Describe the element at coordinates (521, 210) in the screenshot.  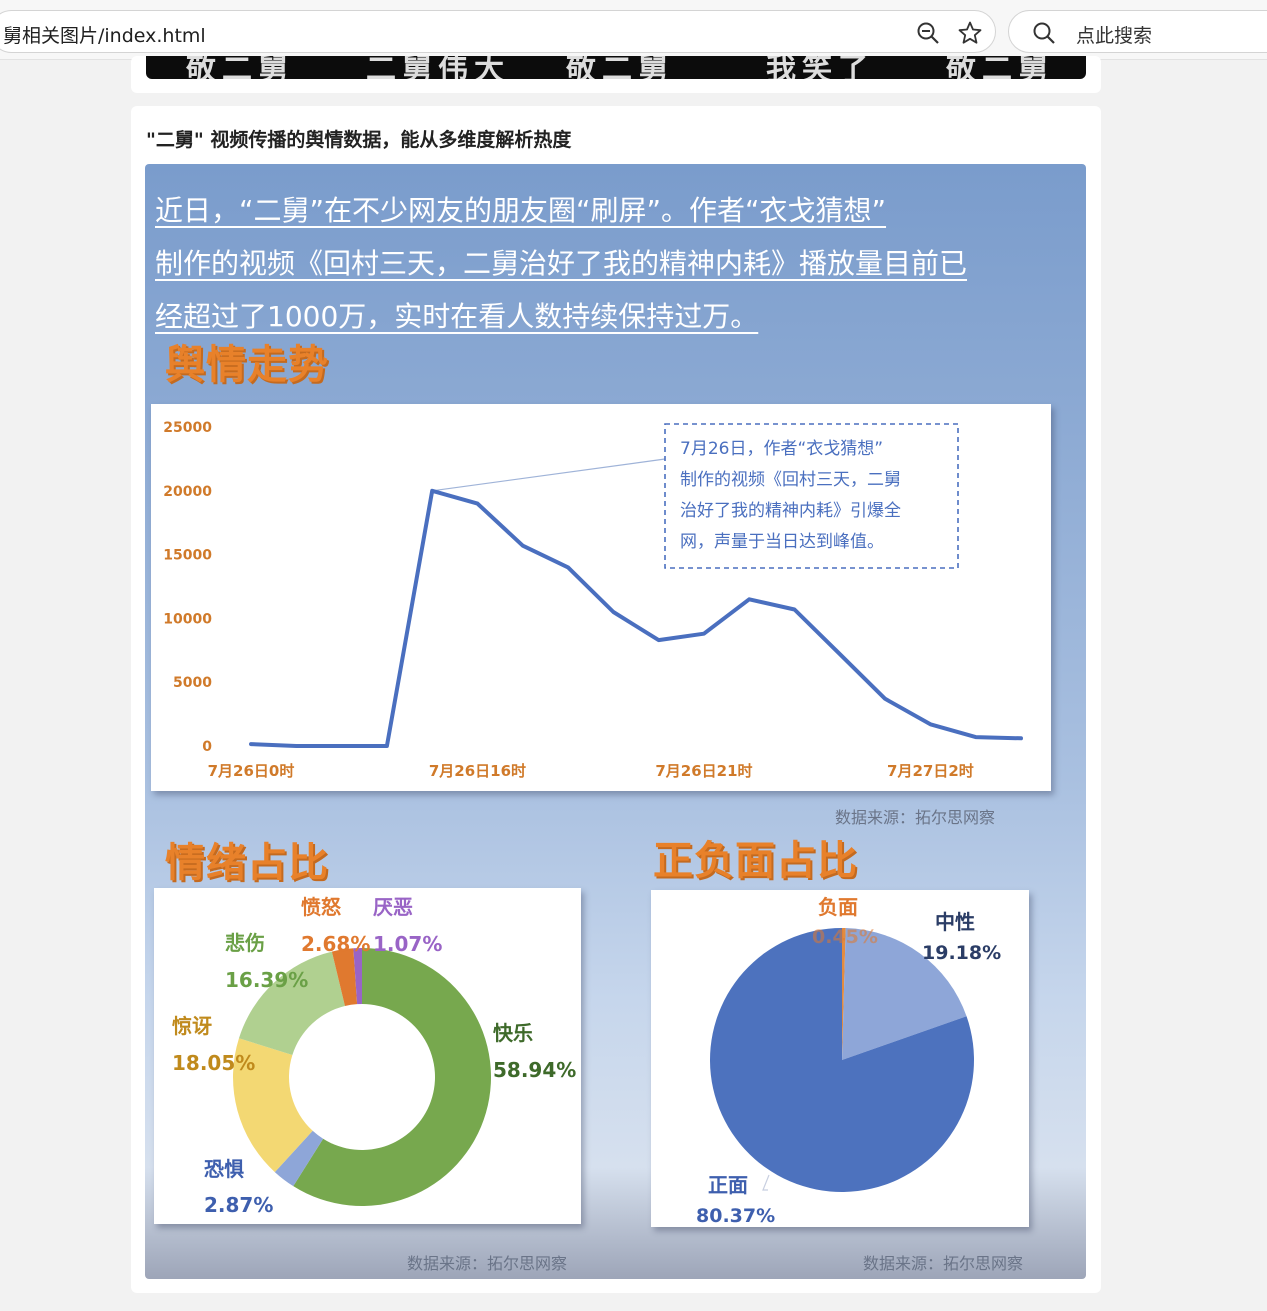
I see `intro-line: 近日，“二舅”在不少网友的朋友圈“刷屏”。作者“衣戈猜想”` at that location.